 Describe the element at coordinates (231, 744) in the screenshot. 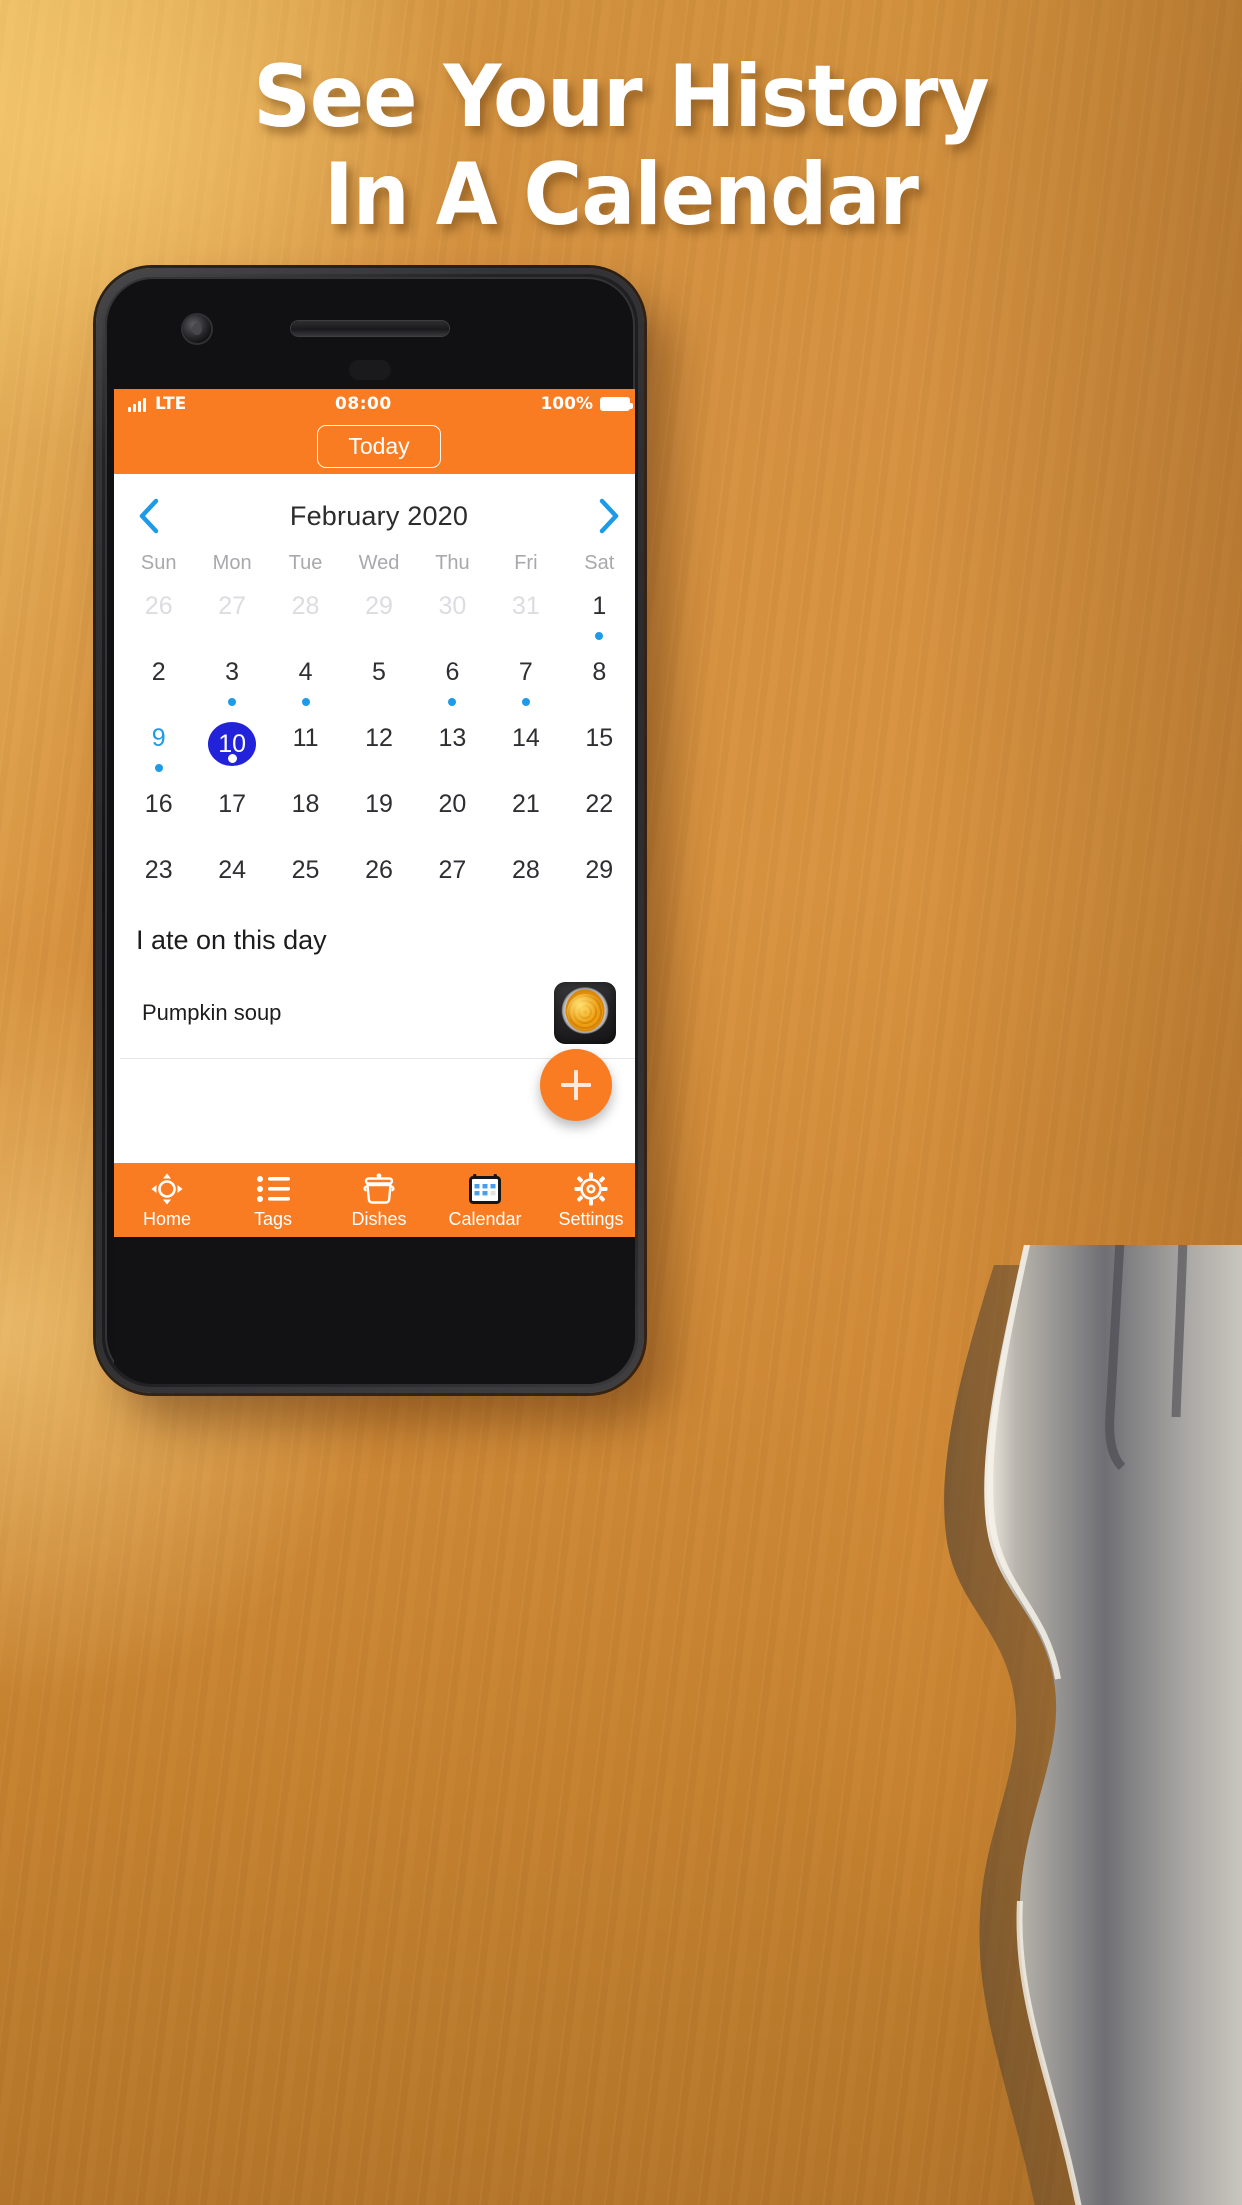

I see `calendar-day-cell: 10` at that location.